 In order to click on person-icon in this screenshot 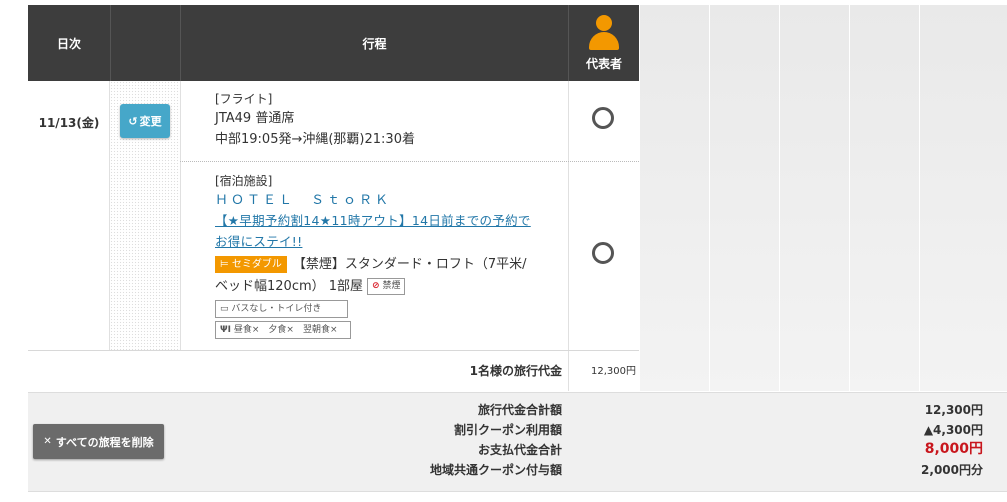, I will do `click(604, 33)`.